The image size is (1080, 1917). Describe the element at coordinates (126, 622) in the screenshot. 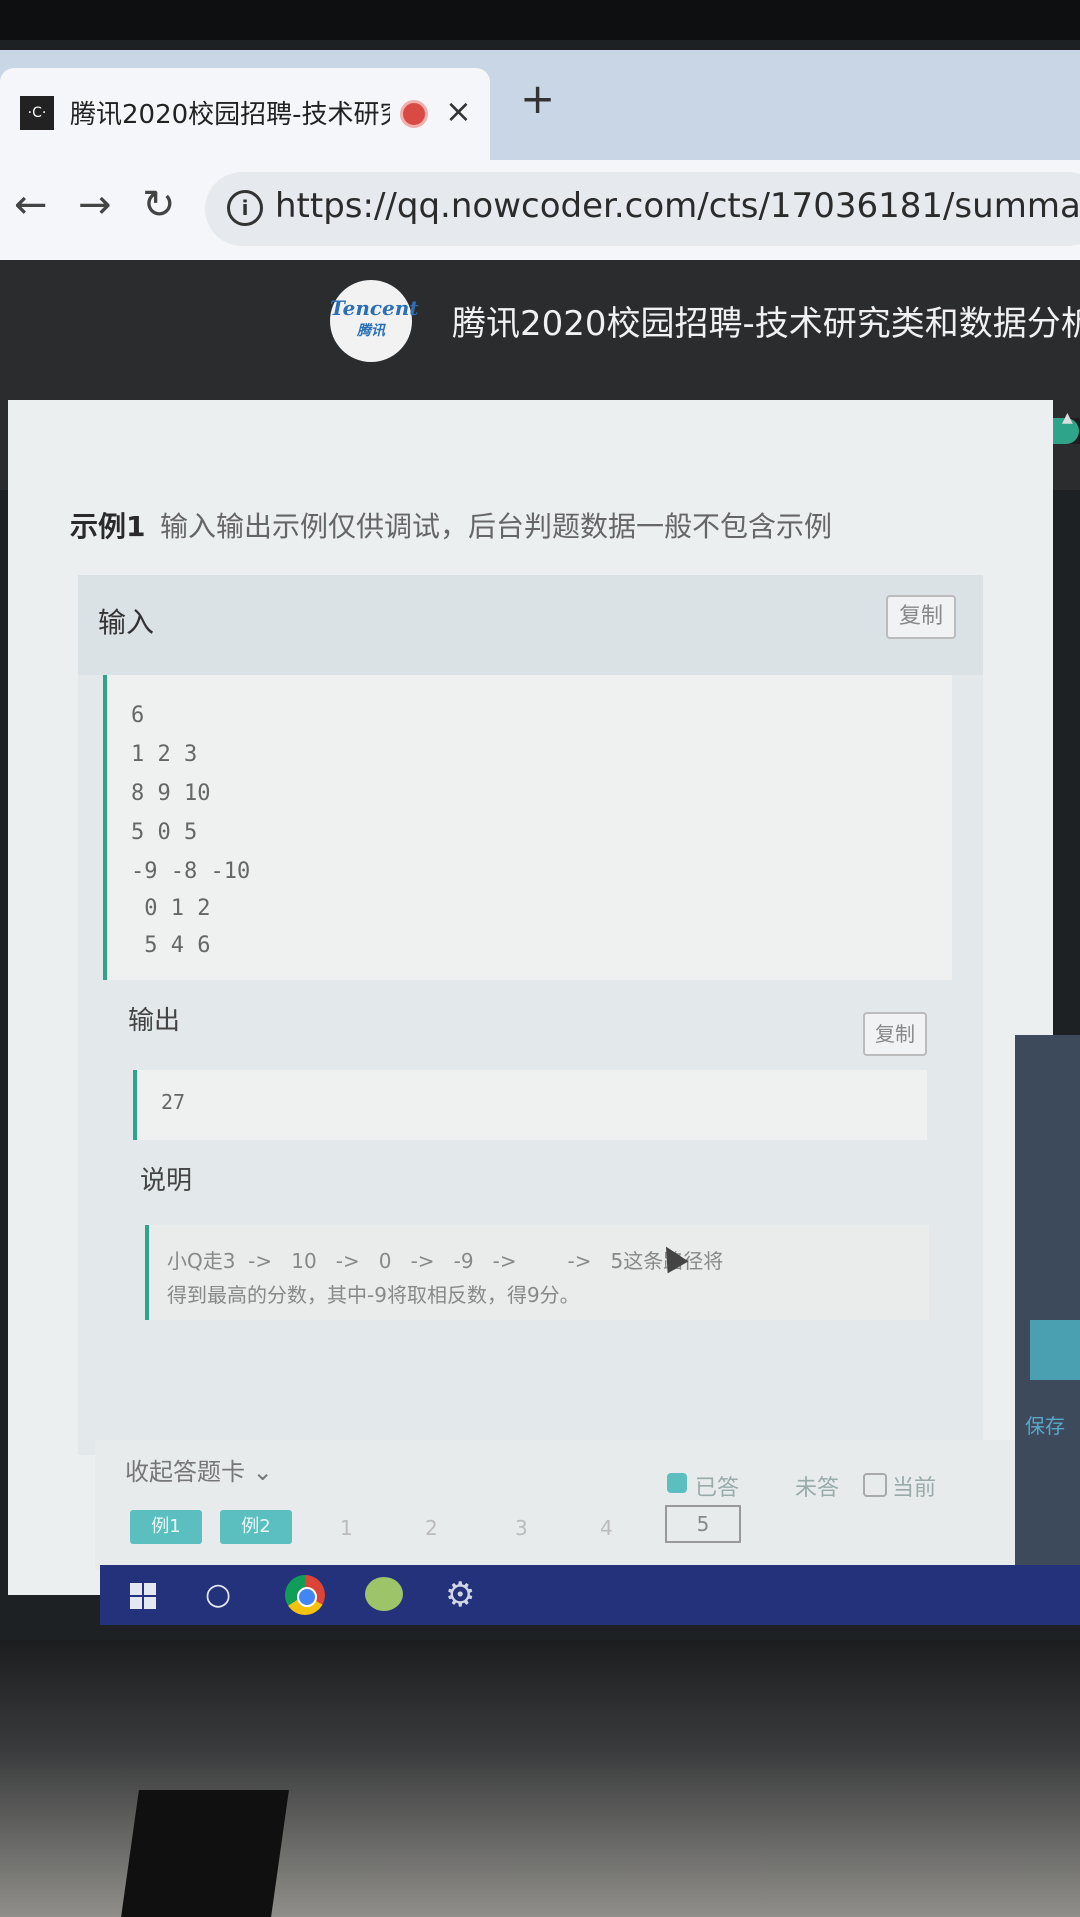

I see `input-label: 输入` at that location.